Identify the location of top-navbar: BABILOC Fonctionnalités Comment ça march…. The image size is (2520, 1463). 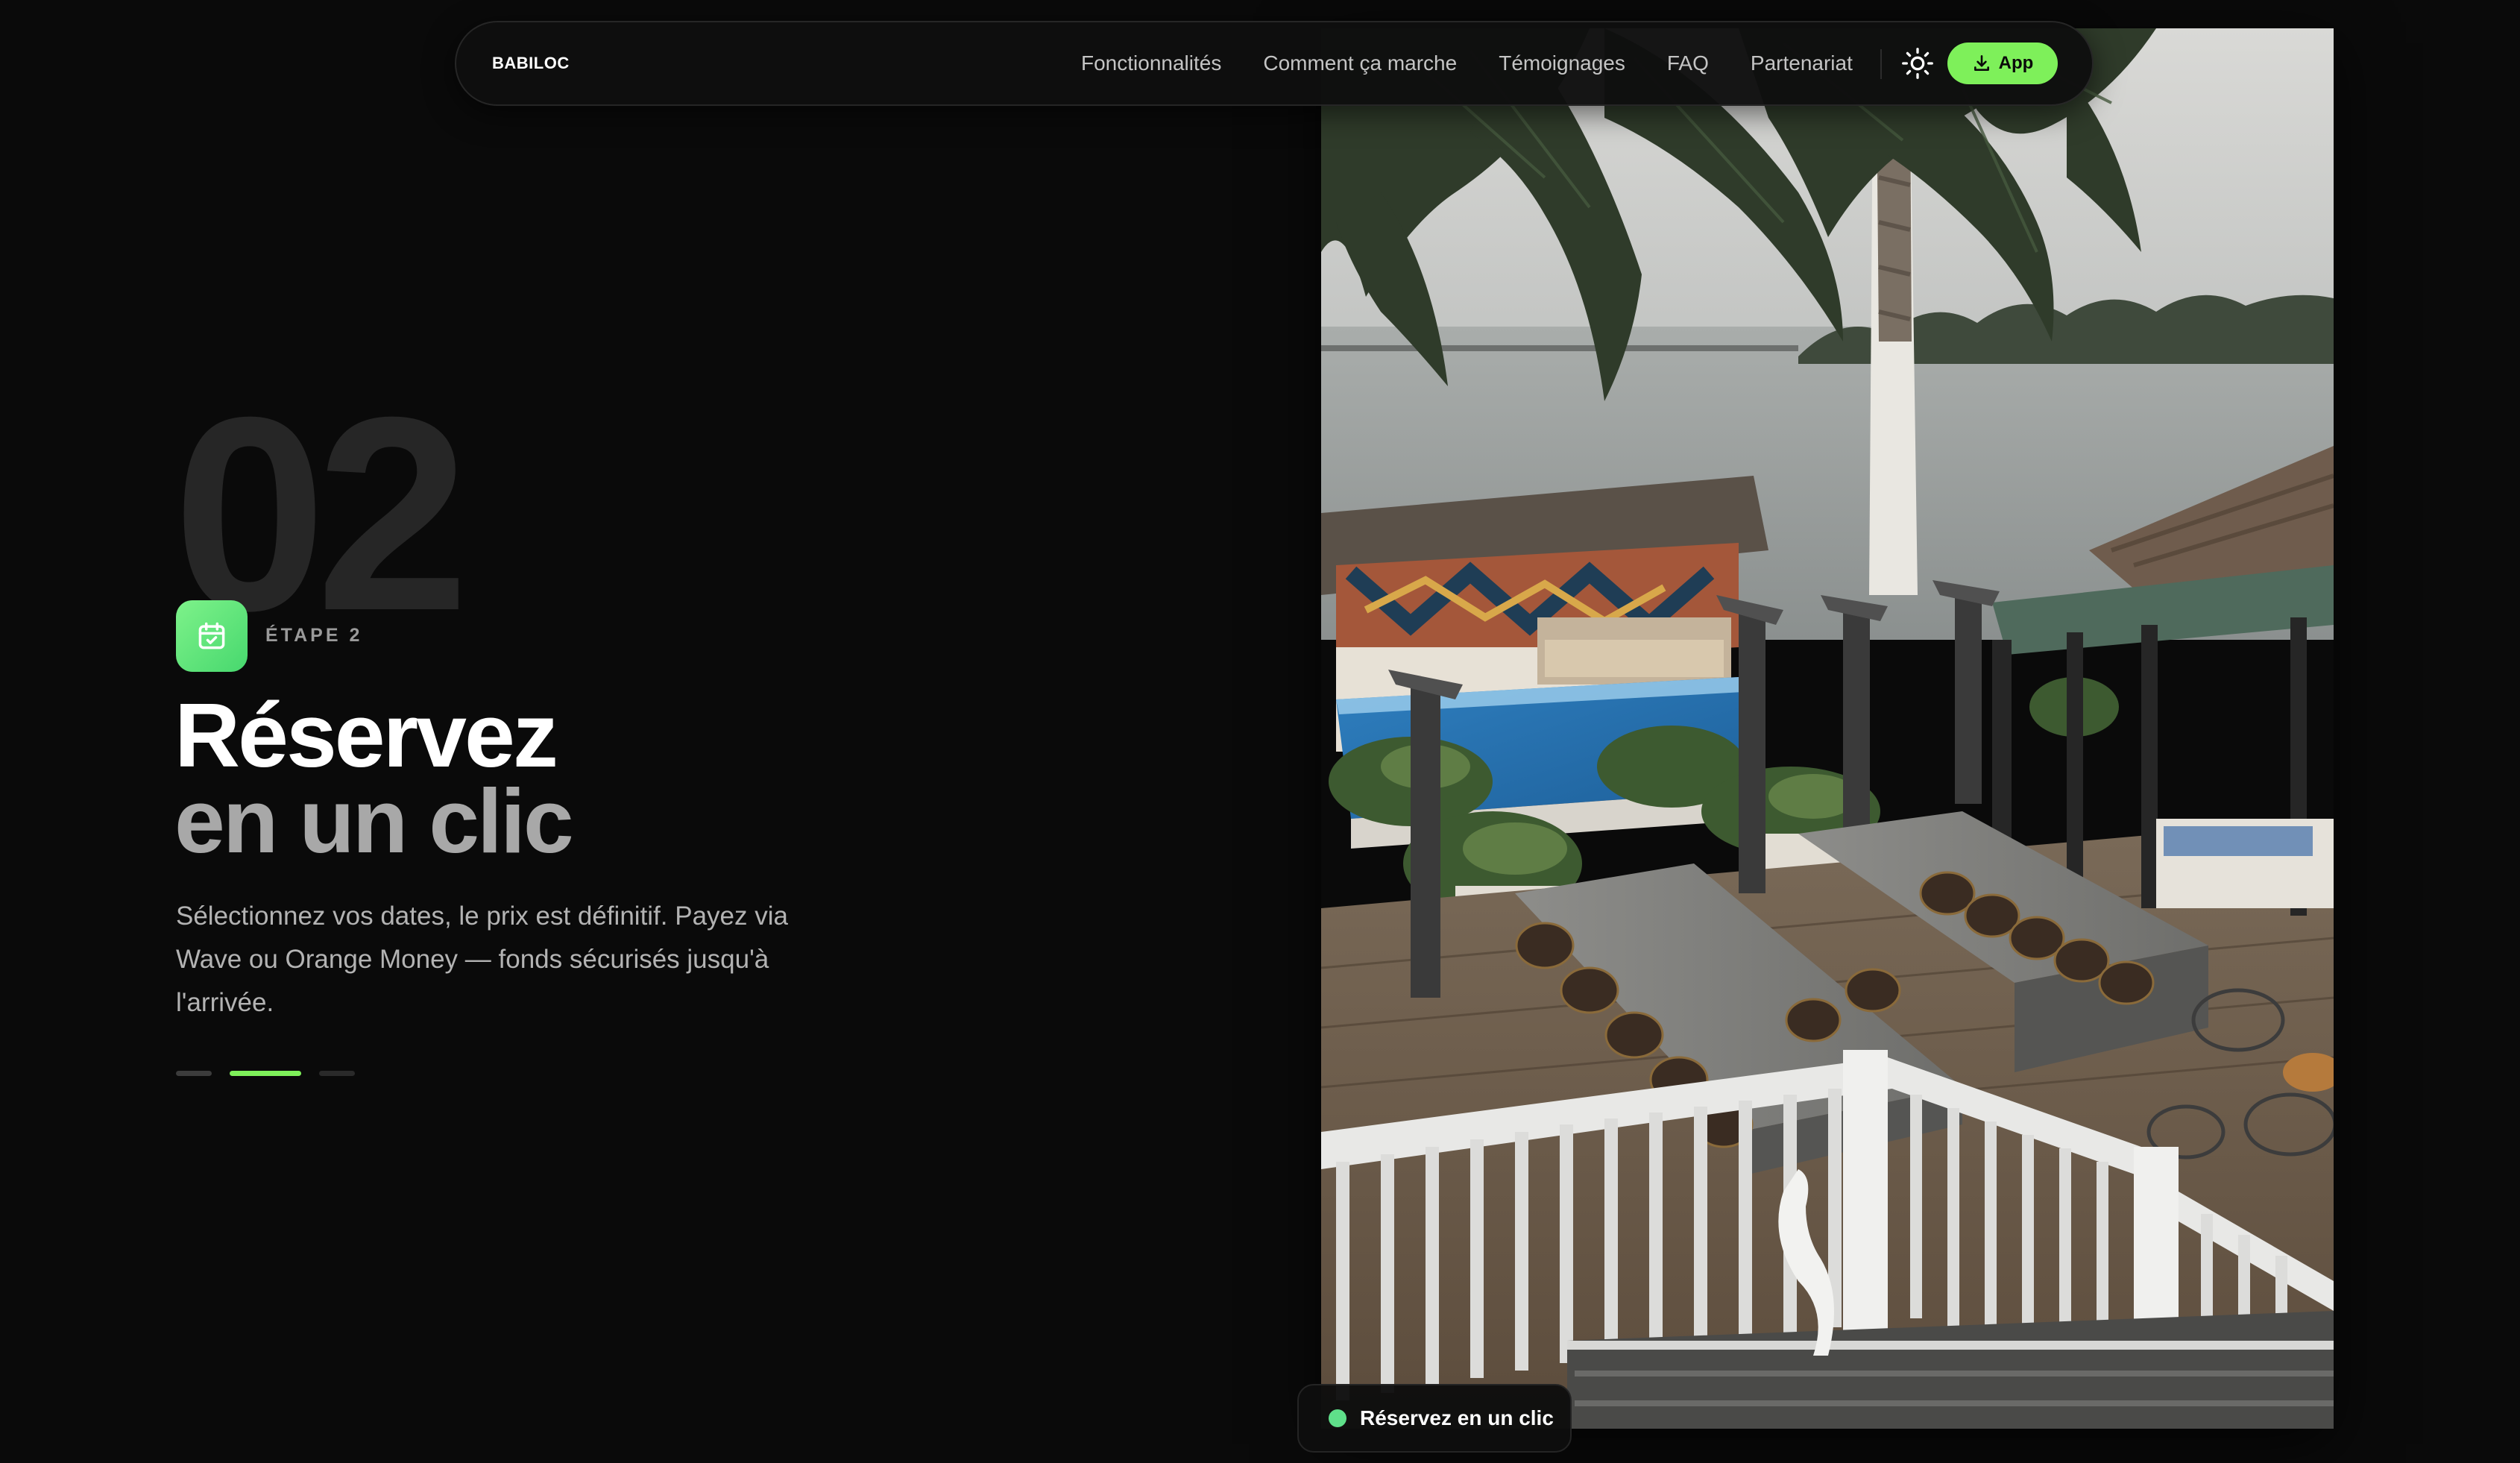
(1274, 63).